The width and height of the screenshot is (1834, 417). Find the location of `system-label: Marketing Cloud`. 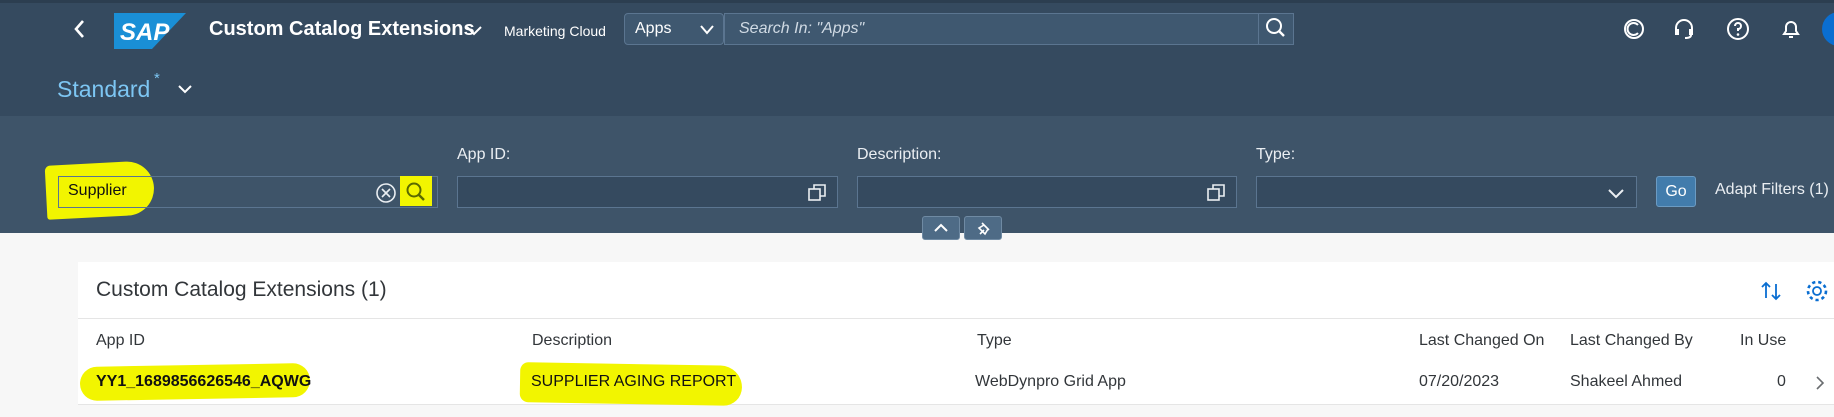

system-label: Marketing Cloud is located at coordinates (555, 31).